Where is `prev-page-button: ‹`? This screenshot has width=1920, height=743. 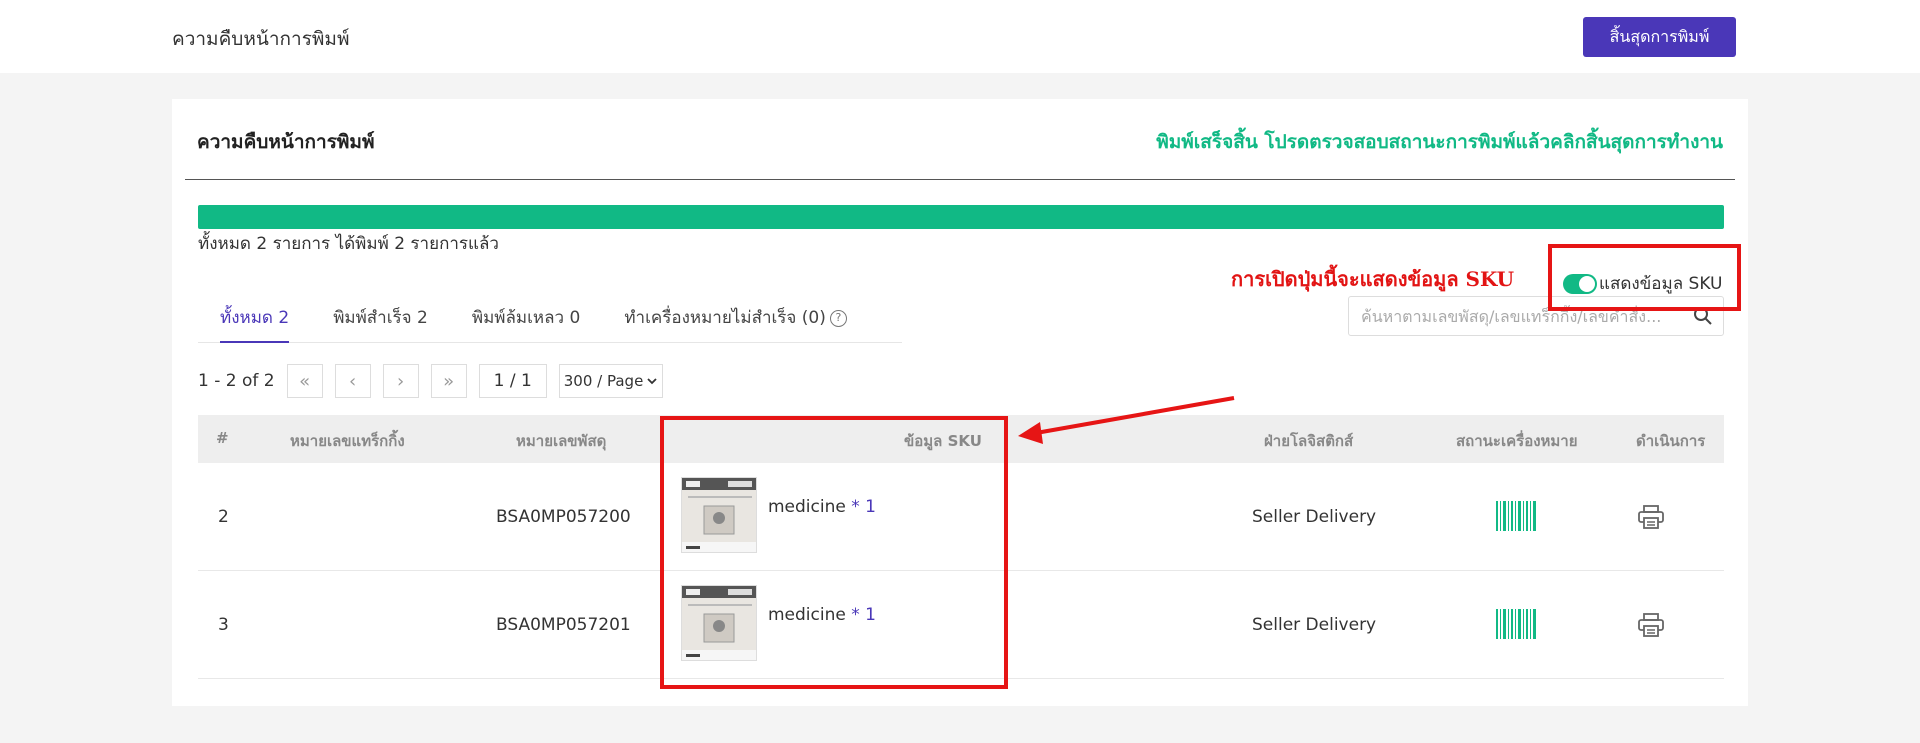 prev-page-button: ‹ is located at coordinates (352, 381).